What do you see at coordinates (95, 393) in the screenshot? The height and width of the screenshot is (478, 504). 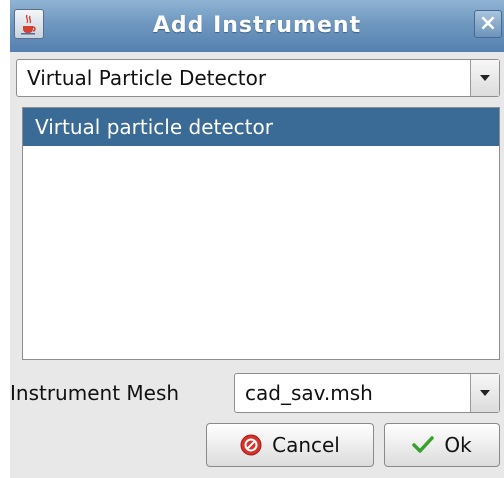 I see `instrument-mesh-label: Instrument Mesh` at bounding box center [95, 393].